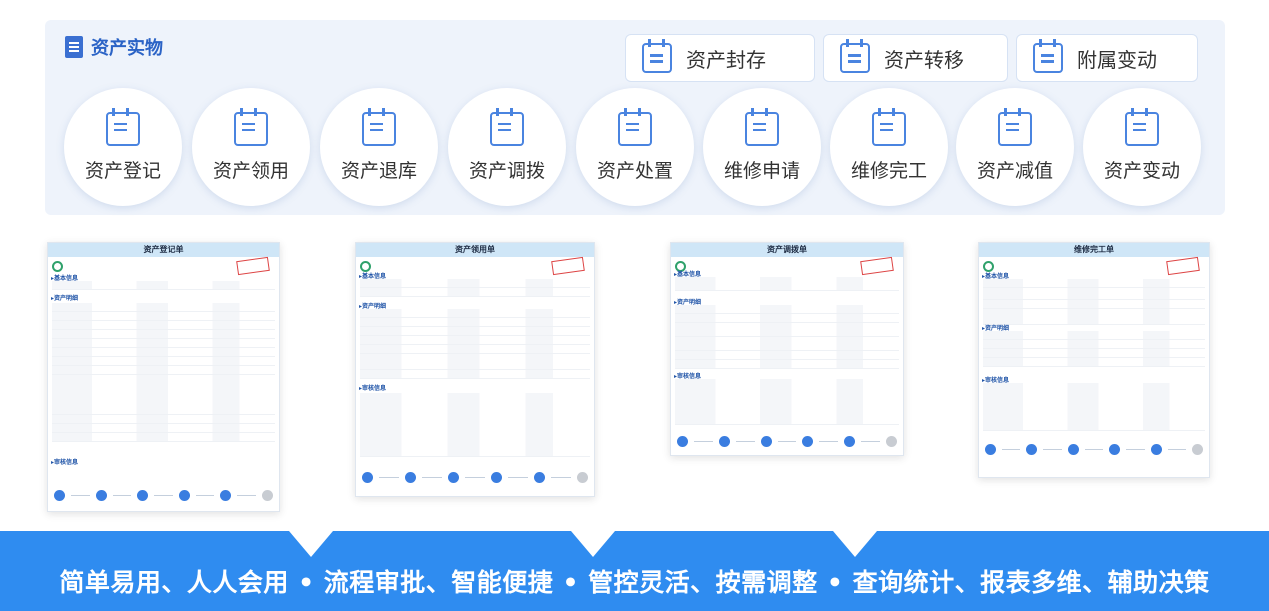 The width and height of the screenshot is (1269, 611). What do you see at coordinates (163, 250) in the screenshot?
I see `form-title: 资产登记单` at bounding box center [163, 250].